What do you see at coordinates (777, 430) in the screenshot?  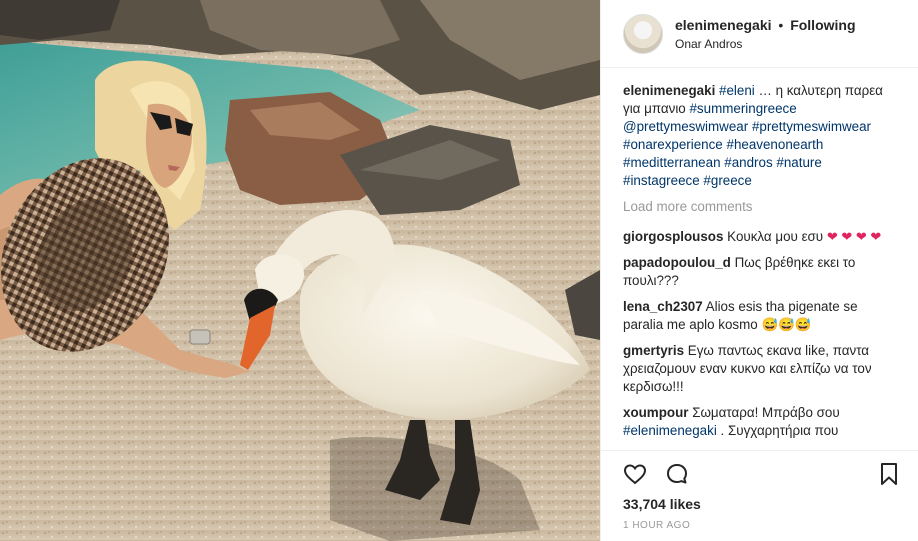 I see `comment-text: . Συγχαρητήρια που` at bounding box center [777, 430].